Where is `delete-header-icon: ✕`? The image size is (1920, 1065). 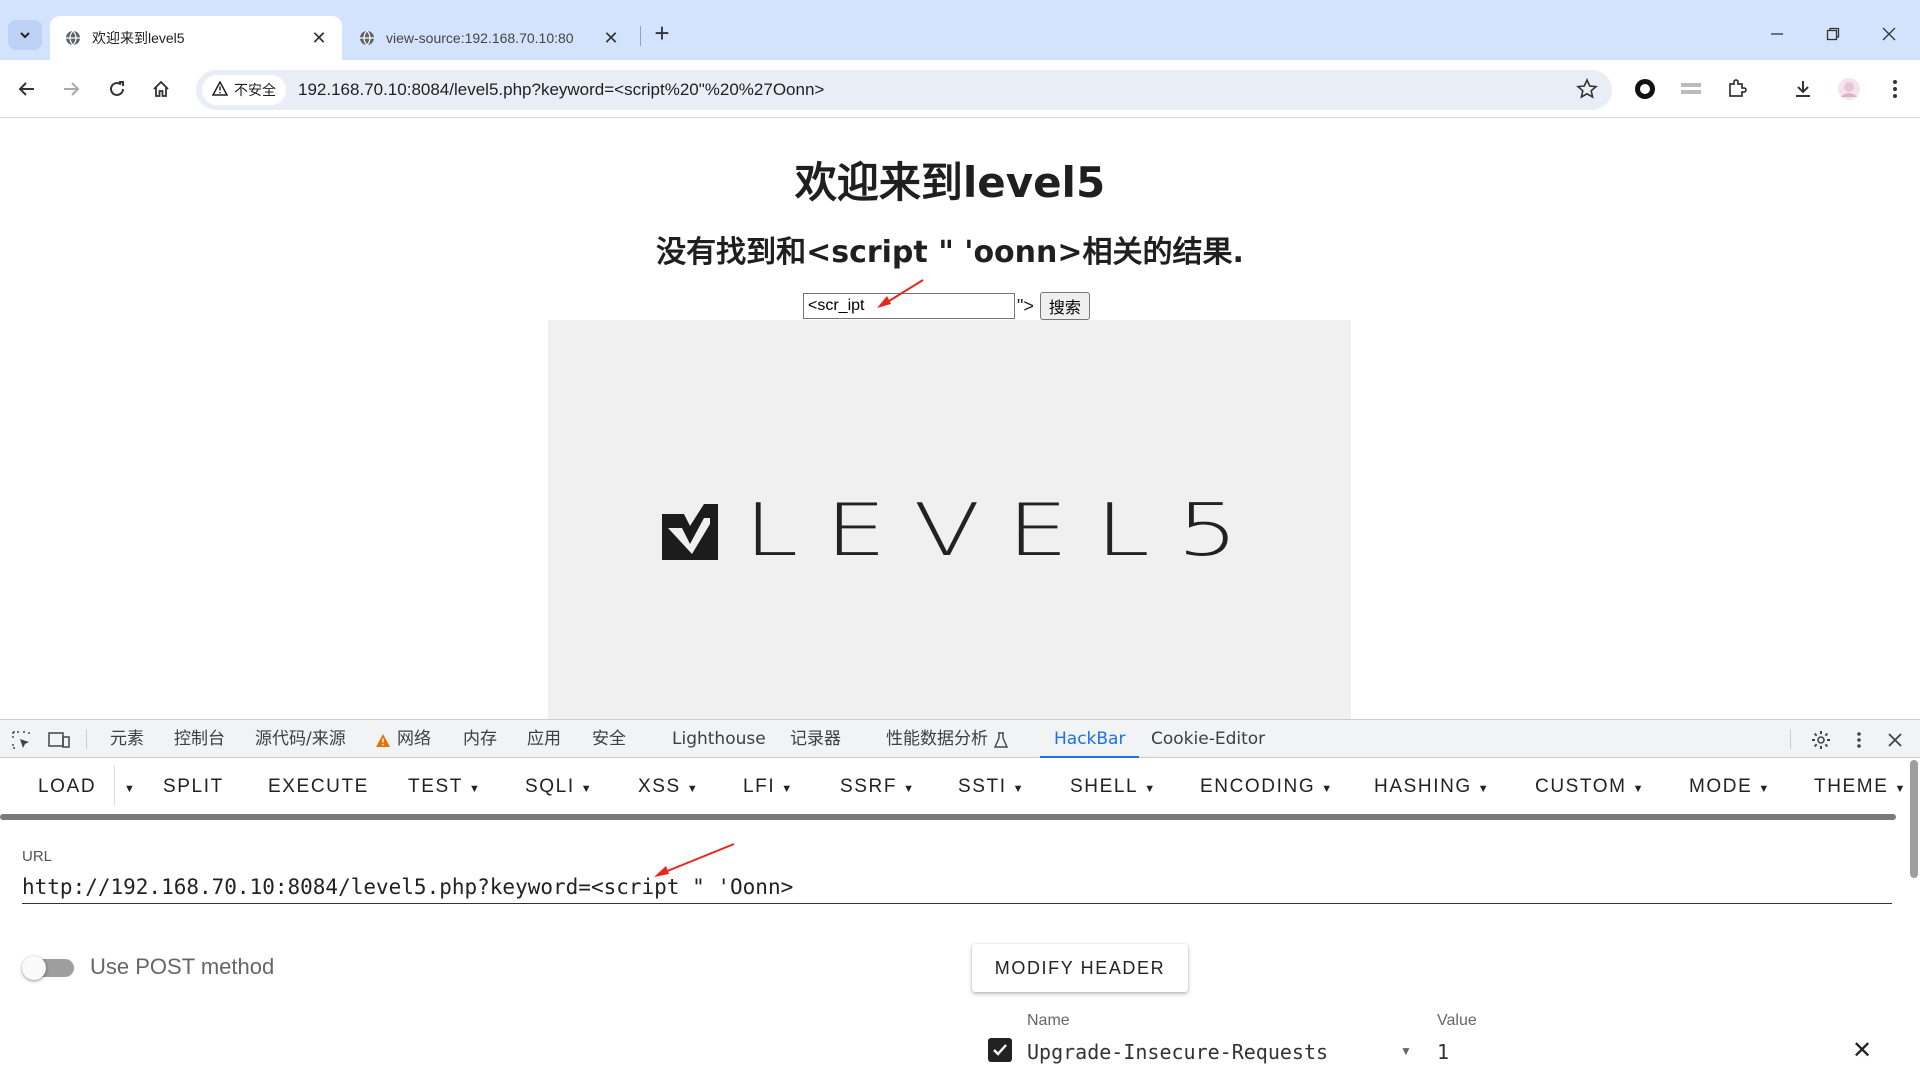 delete-header-icon: ✕ is located at coordinates (1862, 1050).